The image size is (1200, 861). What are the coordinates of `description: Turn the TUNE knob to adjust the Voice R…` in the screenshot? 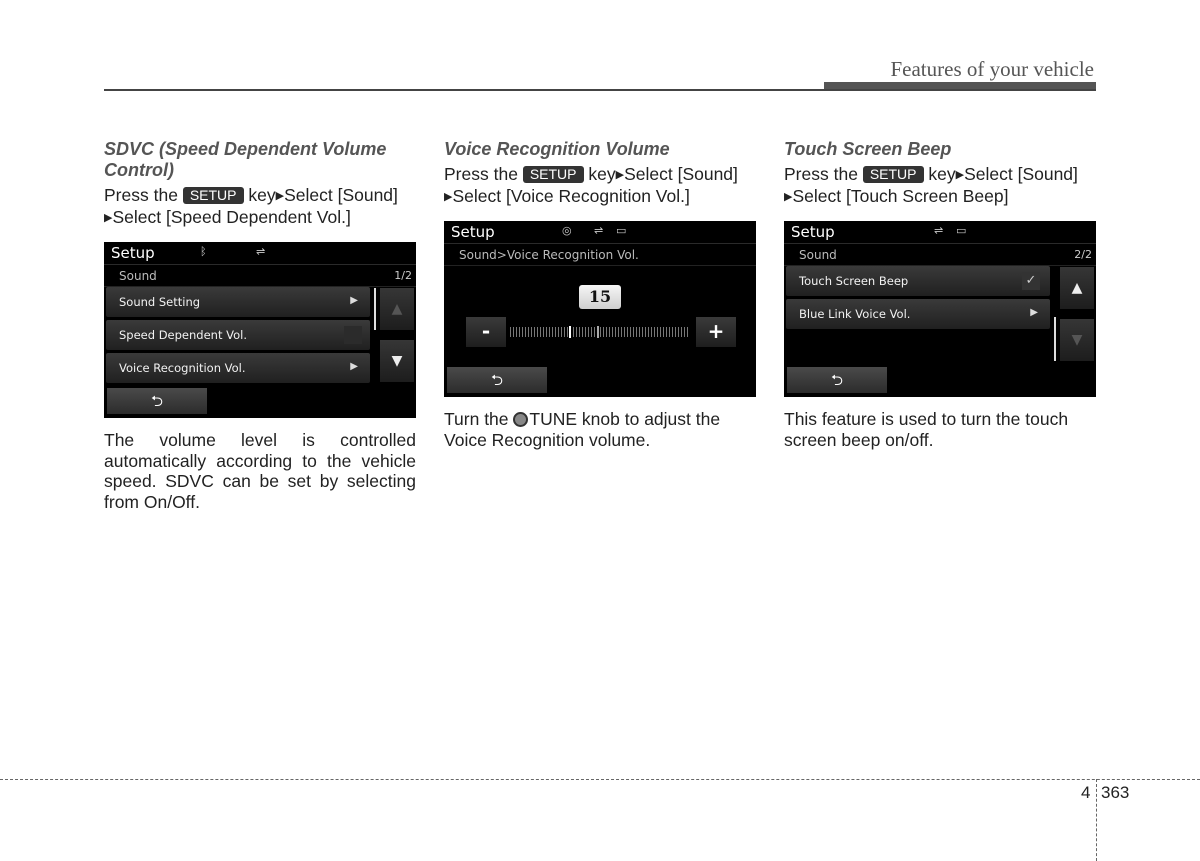 It's located at (600, 429).